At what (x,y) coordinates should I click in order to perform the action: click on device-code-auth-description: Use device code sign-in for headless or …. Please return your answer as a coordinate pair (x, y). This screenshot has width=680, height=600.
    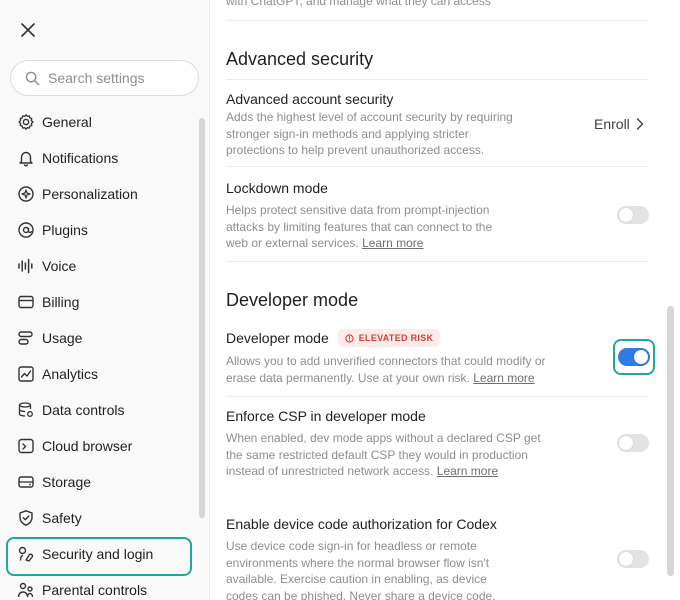
    Looking at the image, I should click on (361, 569).